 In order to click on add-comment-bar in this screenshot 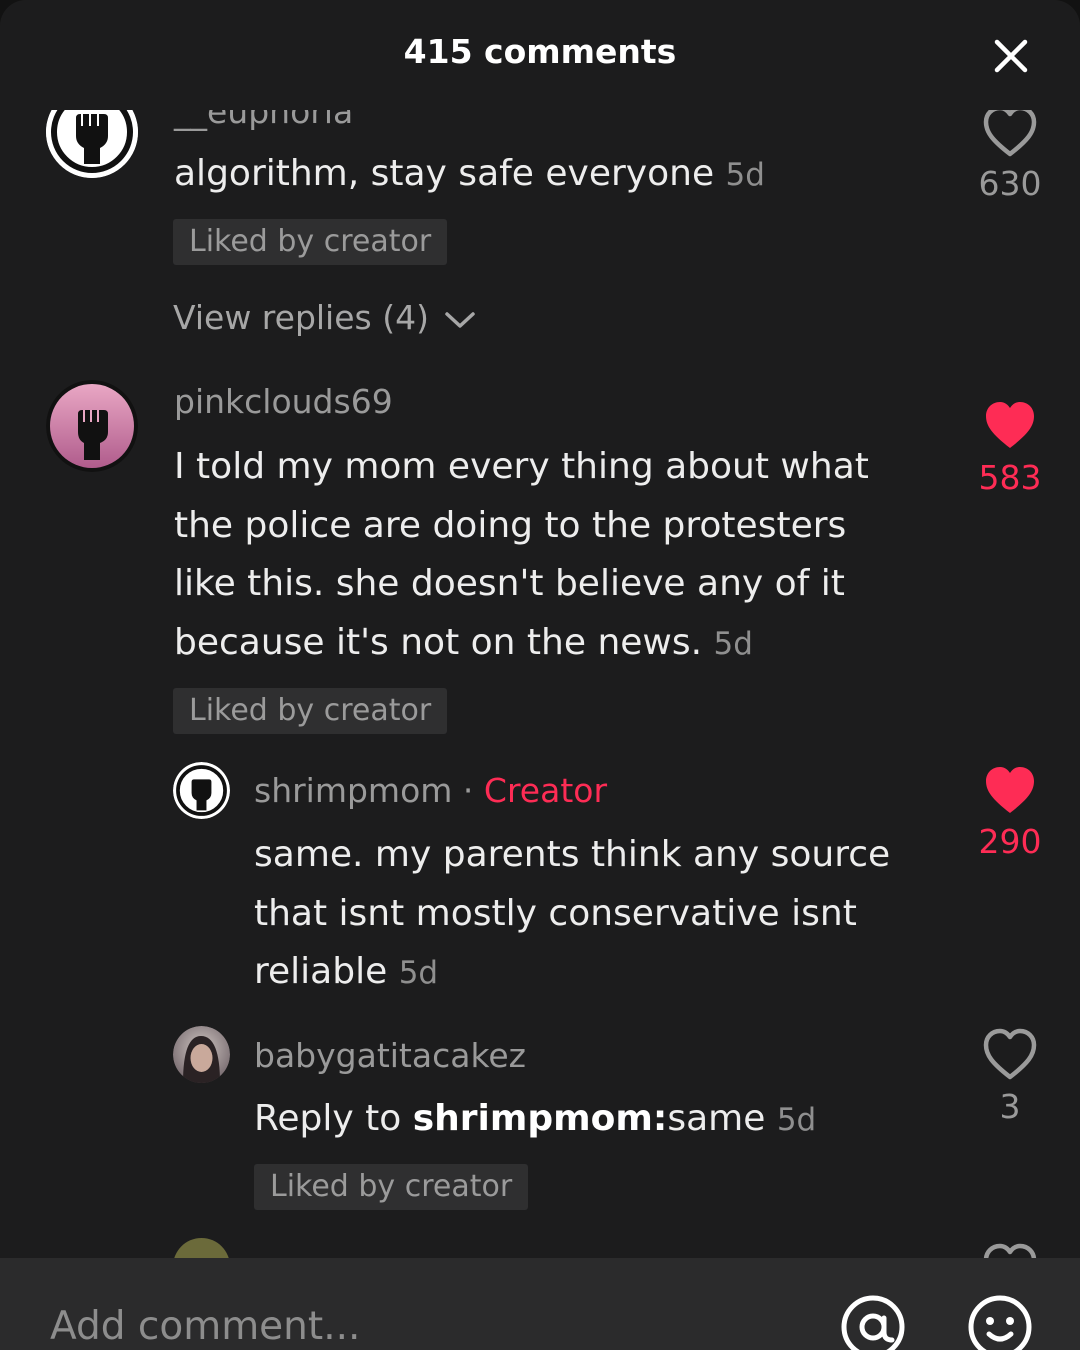, I will do `click(540, 1304)`.